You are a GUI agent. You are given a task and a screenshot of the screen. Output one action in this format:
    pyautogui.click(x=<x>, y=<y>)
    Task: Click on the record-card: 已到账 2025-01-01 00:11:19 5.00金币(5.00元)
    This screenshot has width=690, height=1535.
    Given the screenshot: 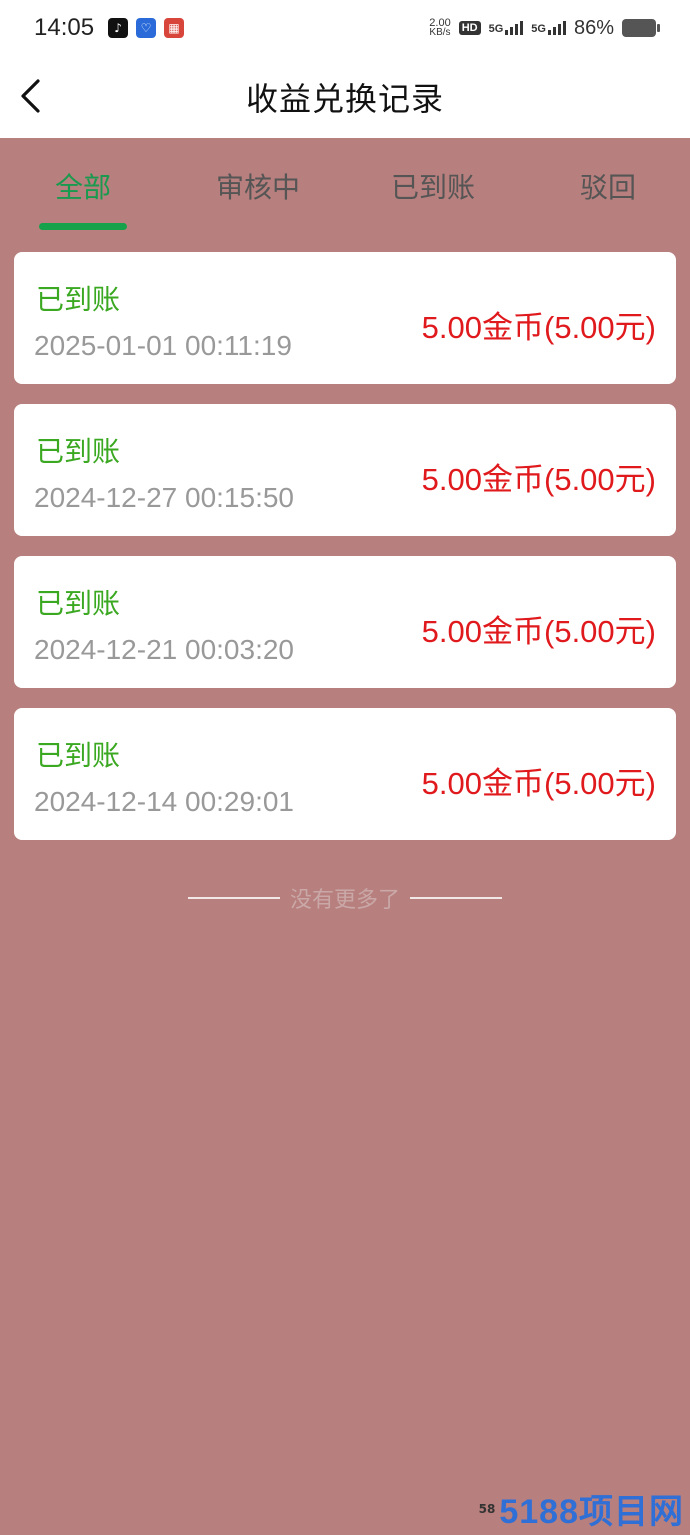 What is the action you would take?
    pyautogui.click(x=345, y=318)
    